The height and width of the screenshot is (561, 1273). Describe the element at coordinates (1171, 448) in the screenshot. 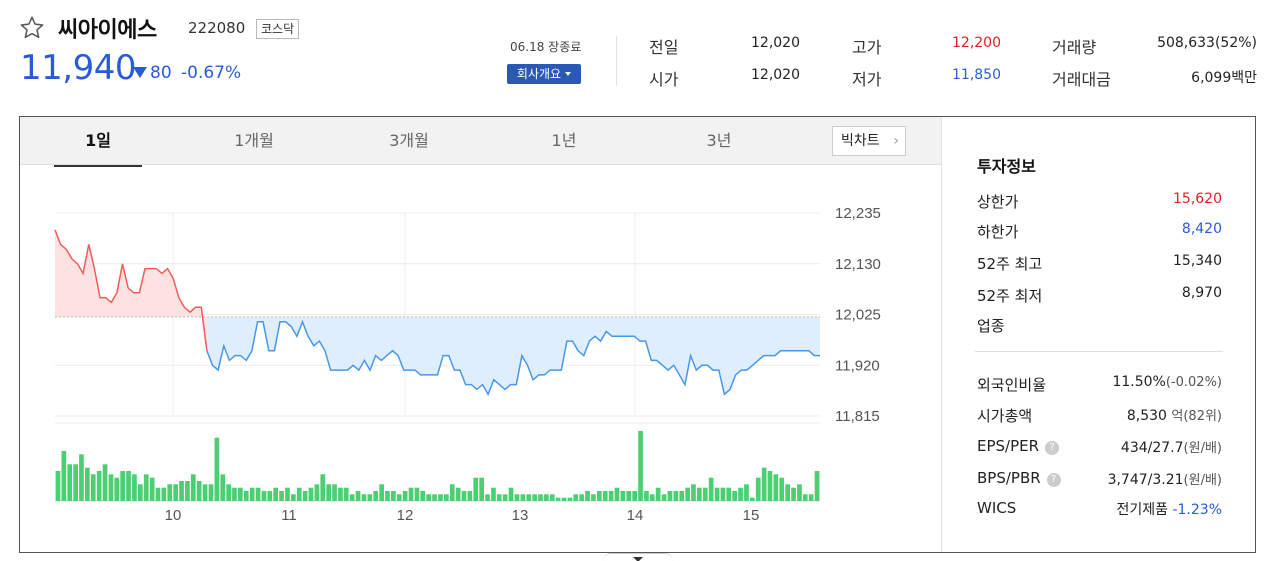

I see `eps-per-value: 434/27.7(원/배)` at that location.